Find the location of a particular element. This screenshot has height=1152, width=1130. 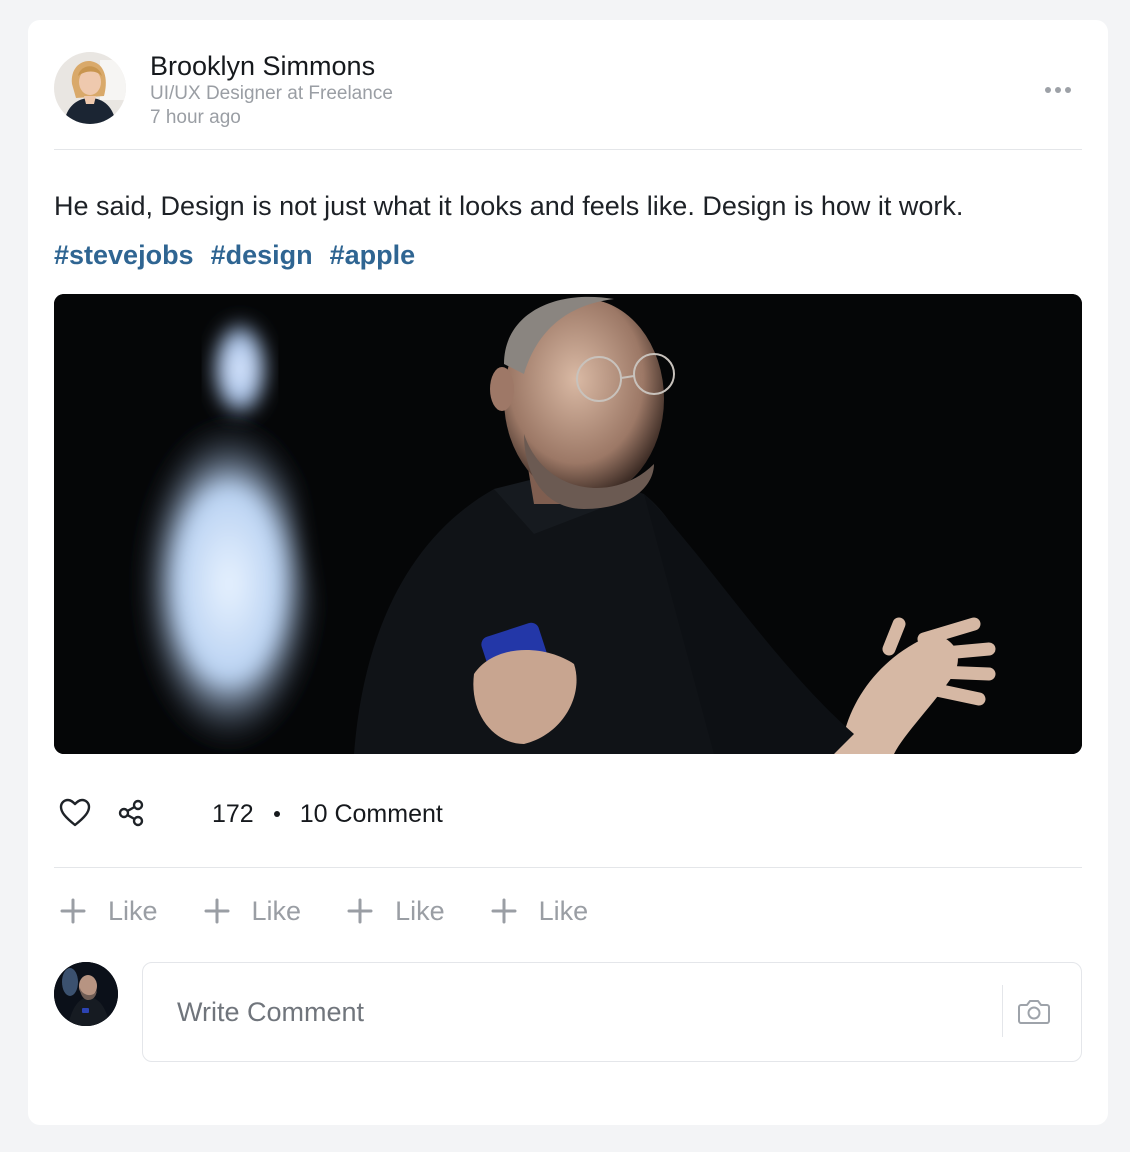

separator-dot is located at coordinates (276, 814).